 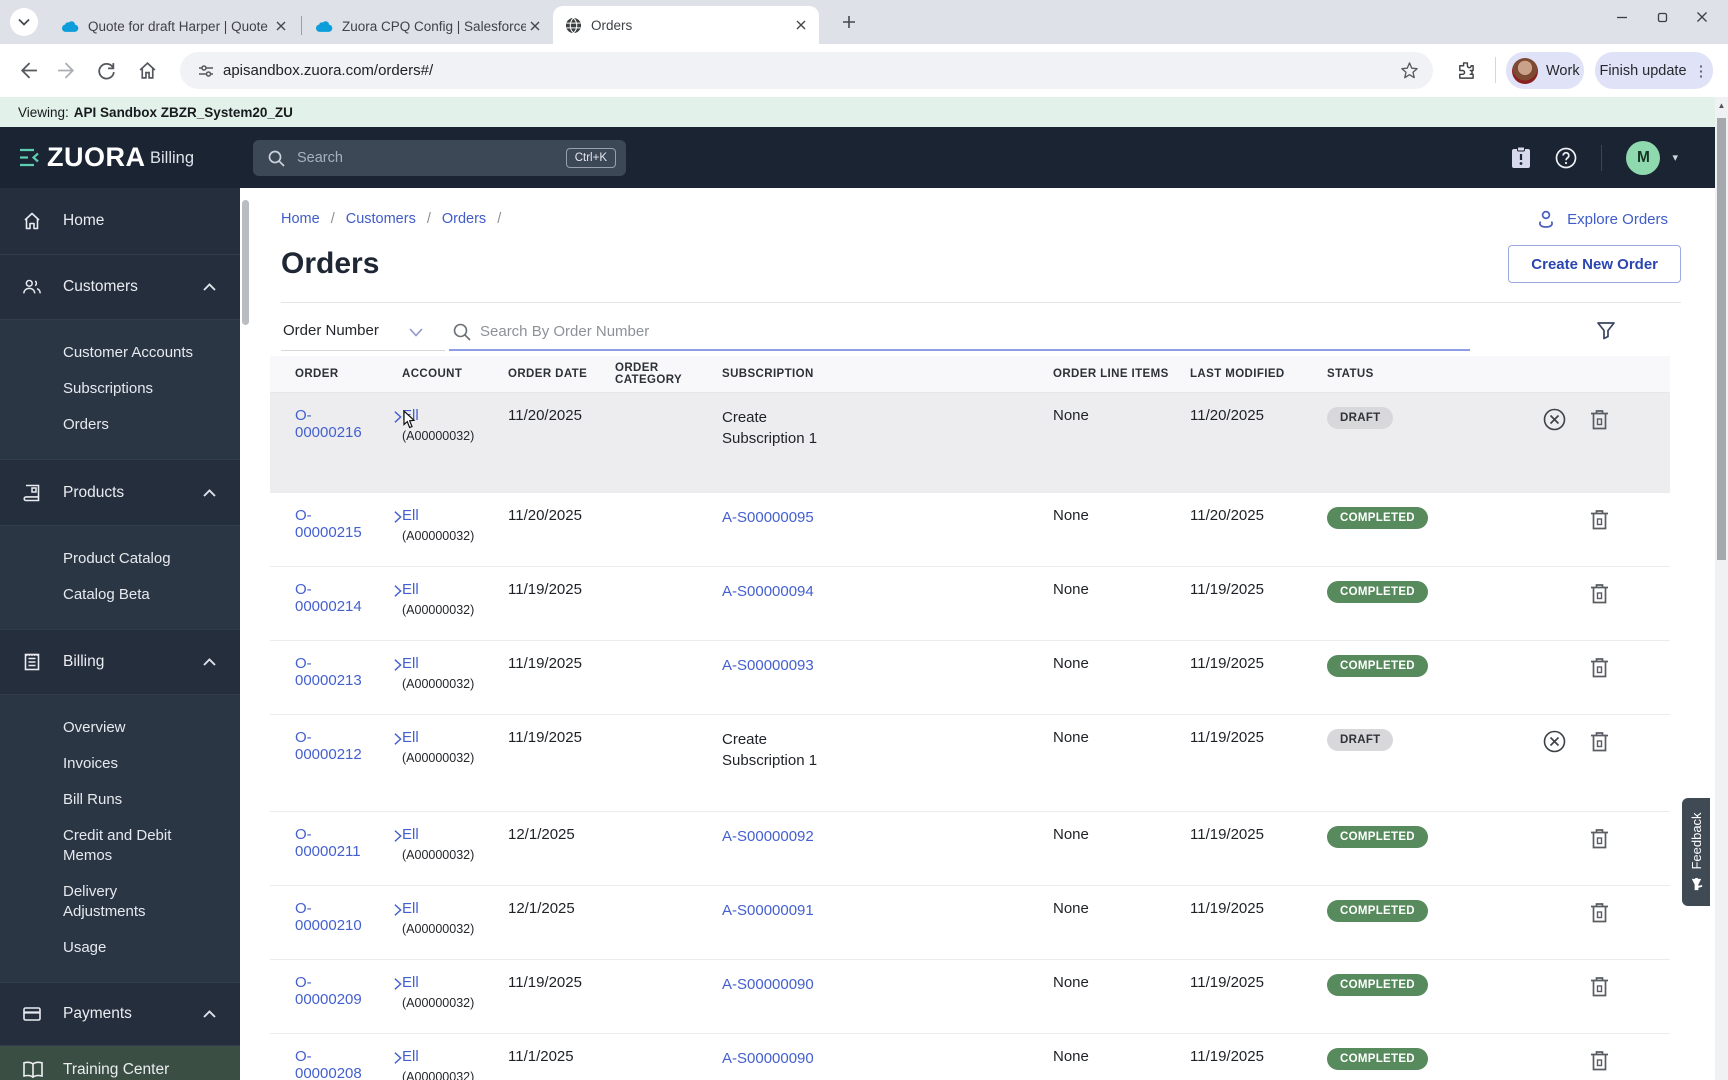 What do you see at coordinates (1643, 157) in the screenshot?
I see `user-avatar: M` at bounding box center [1643, 157].